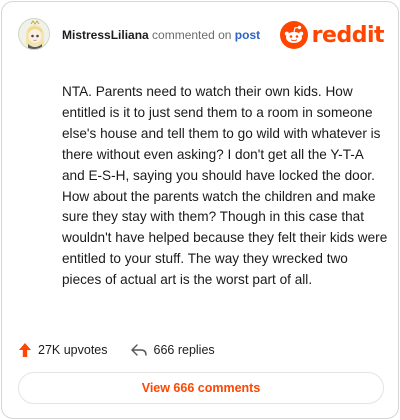 The image size is (400, 420). I want to click on comment-header: MistressLiliana commented on post reddit, so click(201, 35).